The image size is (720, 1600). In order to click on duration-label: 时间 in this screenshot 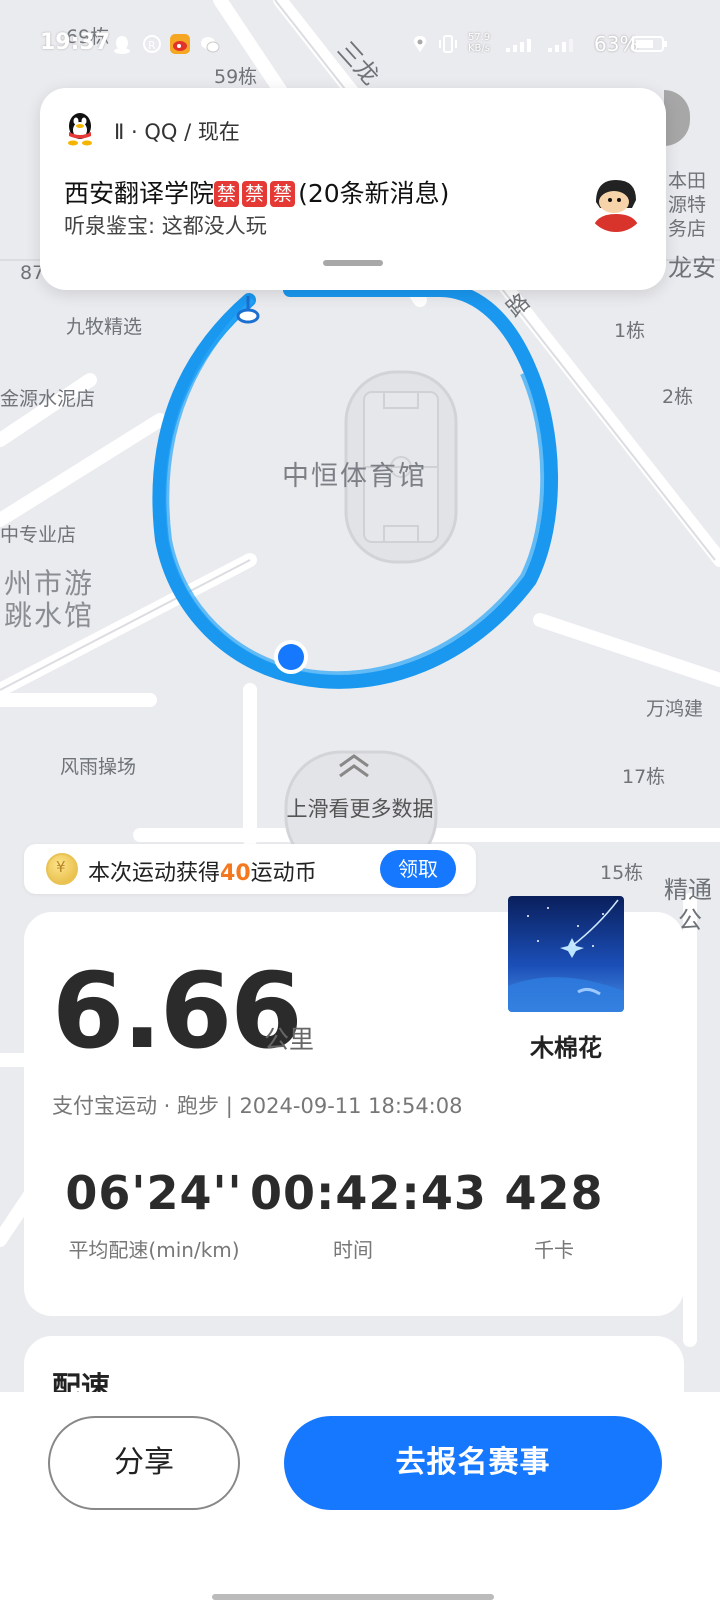, I will do `click(353, 1250)`.